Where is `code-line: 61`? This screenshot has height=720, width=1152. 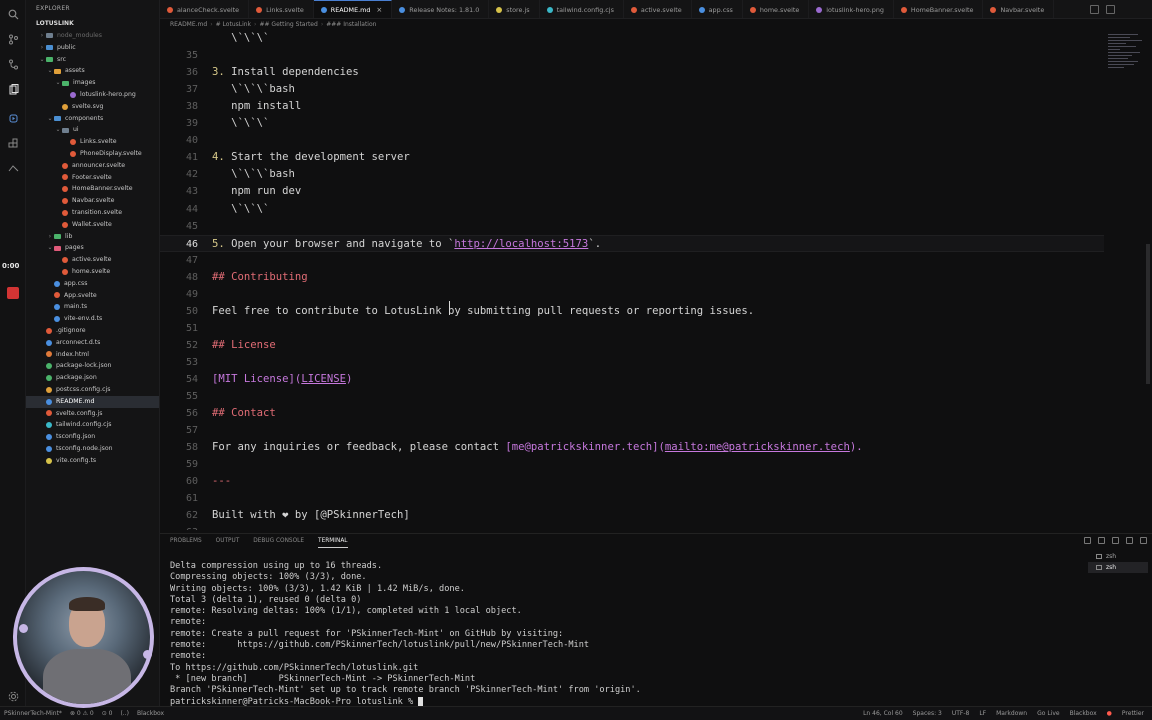
code-line: 61 is located at coordinates (632, 498).